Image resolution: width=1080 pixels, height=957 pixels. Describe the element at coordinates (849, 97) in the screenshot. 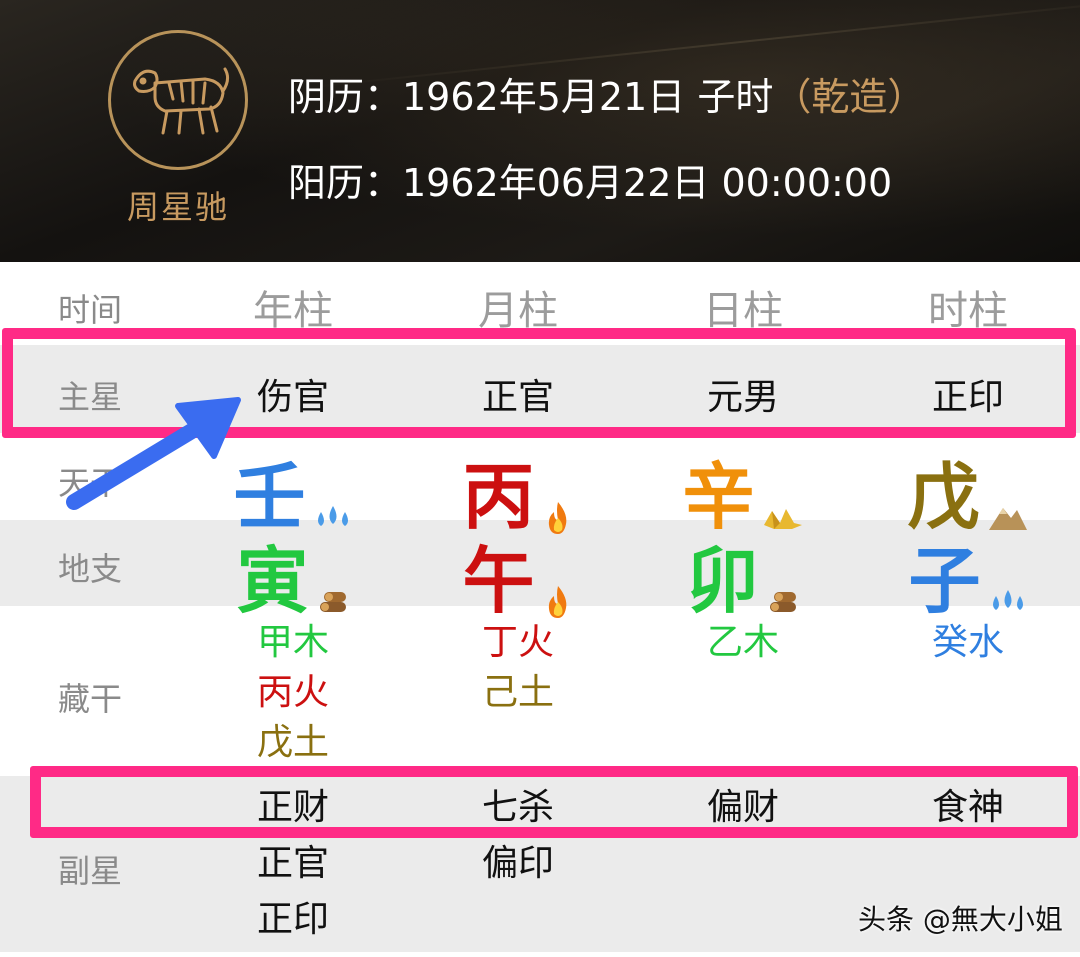

I see `gender-label: （乾造）` at that location.